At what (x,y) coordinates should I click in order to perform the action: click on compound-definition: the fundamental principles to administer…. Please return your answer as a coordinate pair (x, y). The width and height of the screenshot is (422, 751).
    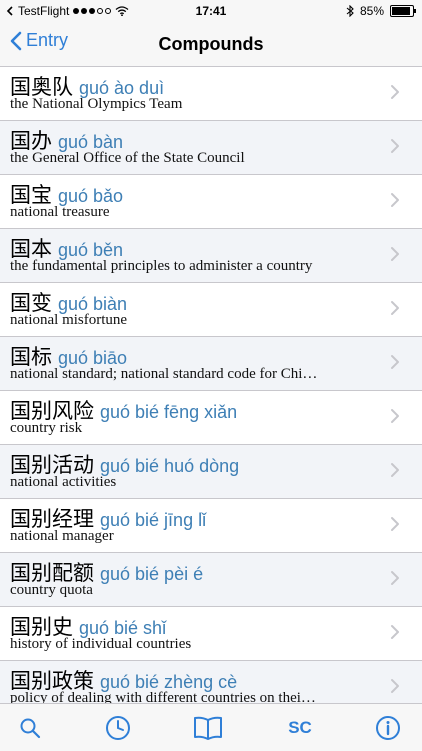
    Looking at the image, I should click on (161, 266).